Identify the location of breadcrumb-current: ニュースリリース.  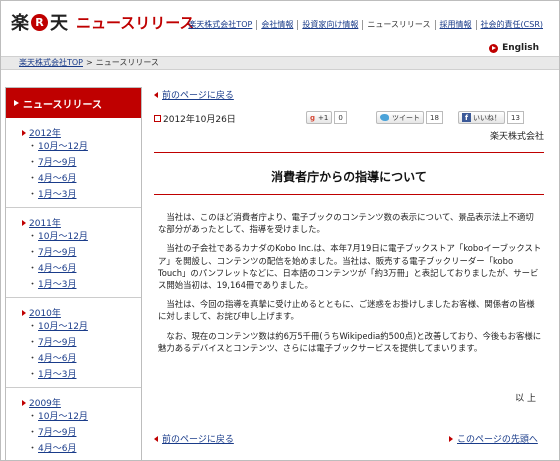
(127, 62).